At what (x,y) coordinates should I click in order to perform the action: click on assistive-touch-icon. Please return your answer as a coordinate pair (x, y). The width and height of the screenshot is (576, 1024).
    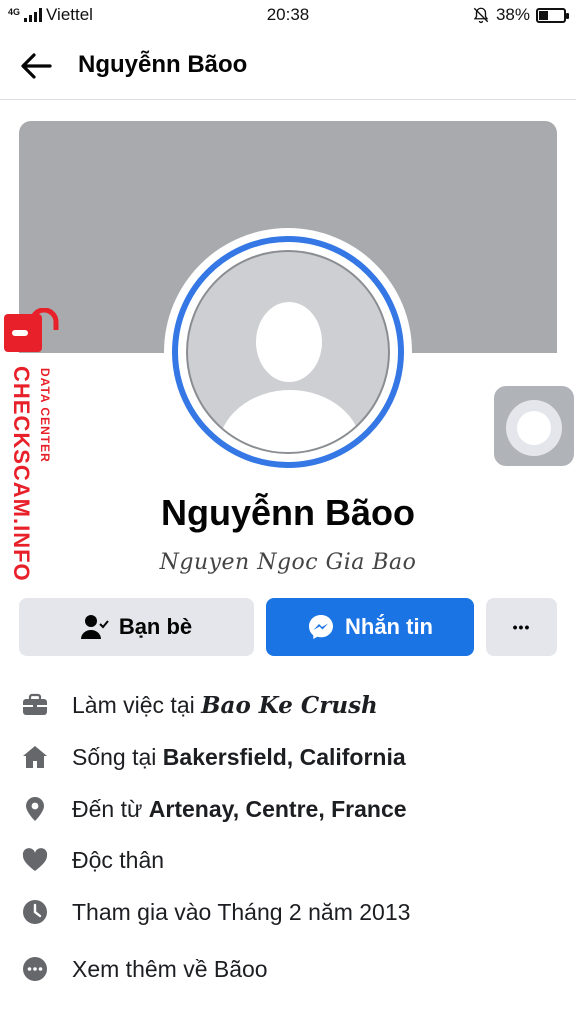
    Looking at the image, I should click on (534, 428).